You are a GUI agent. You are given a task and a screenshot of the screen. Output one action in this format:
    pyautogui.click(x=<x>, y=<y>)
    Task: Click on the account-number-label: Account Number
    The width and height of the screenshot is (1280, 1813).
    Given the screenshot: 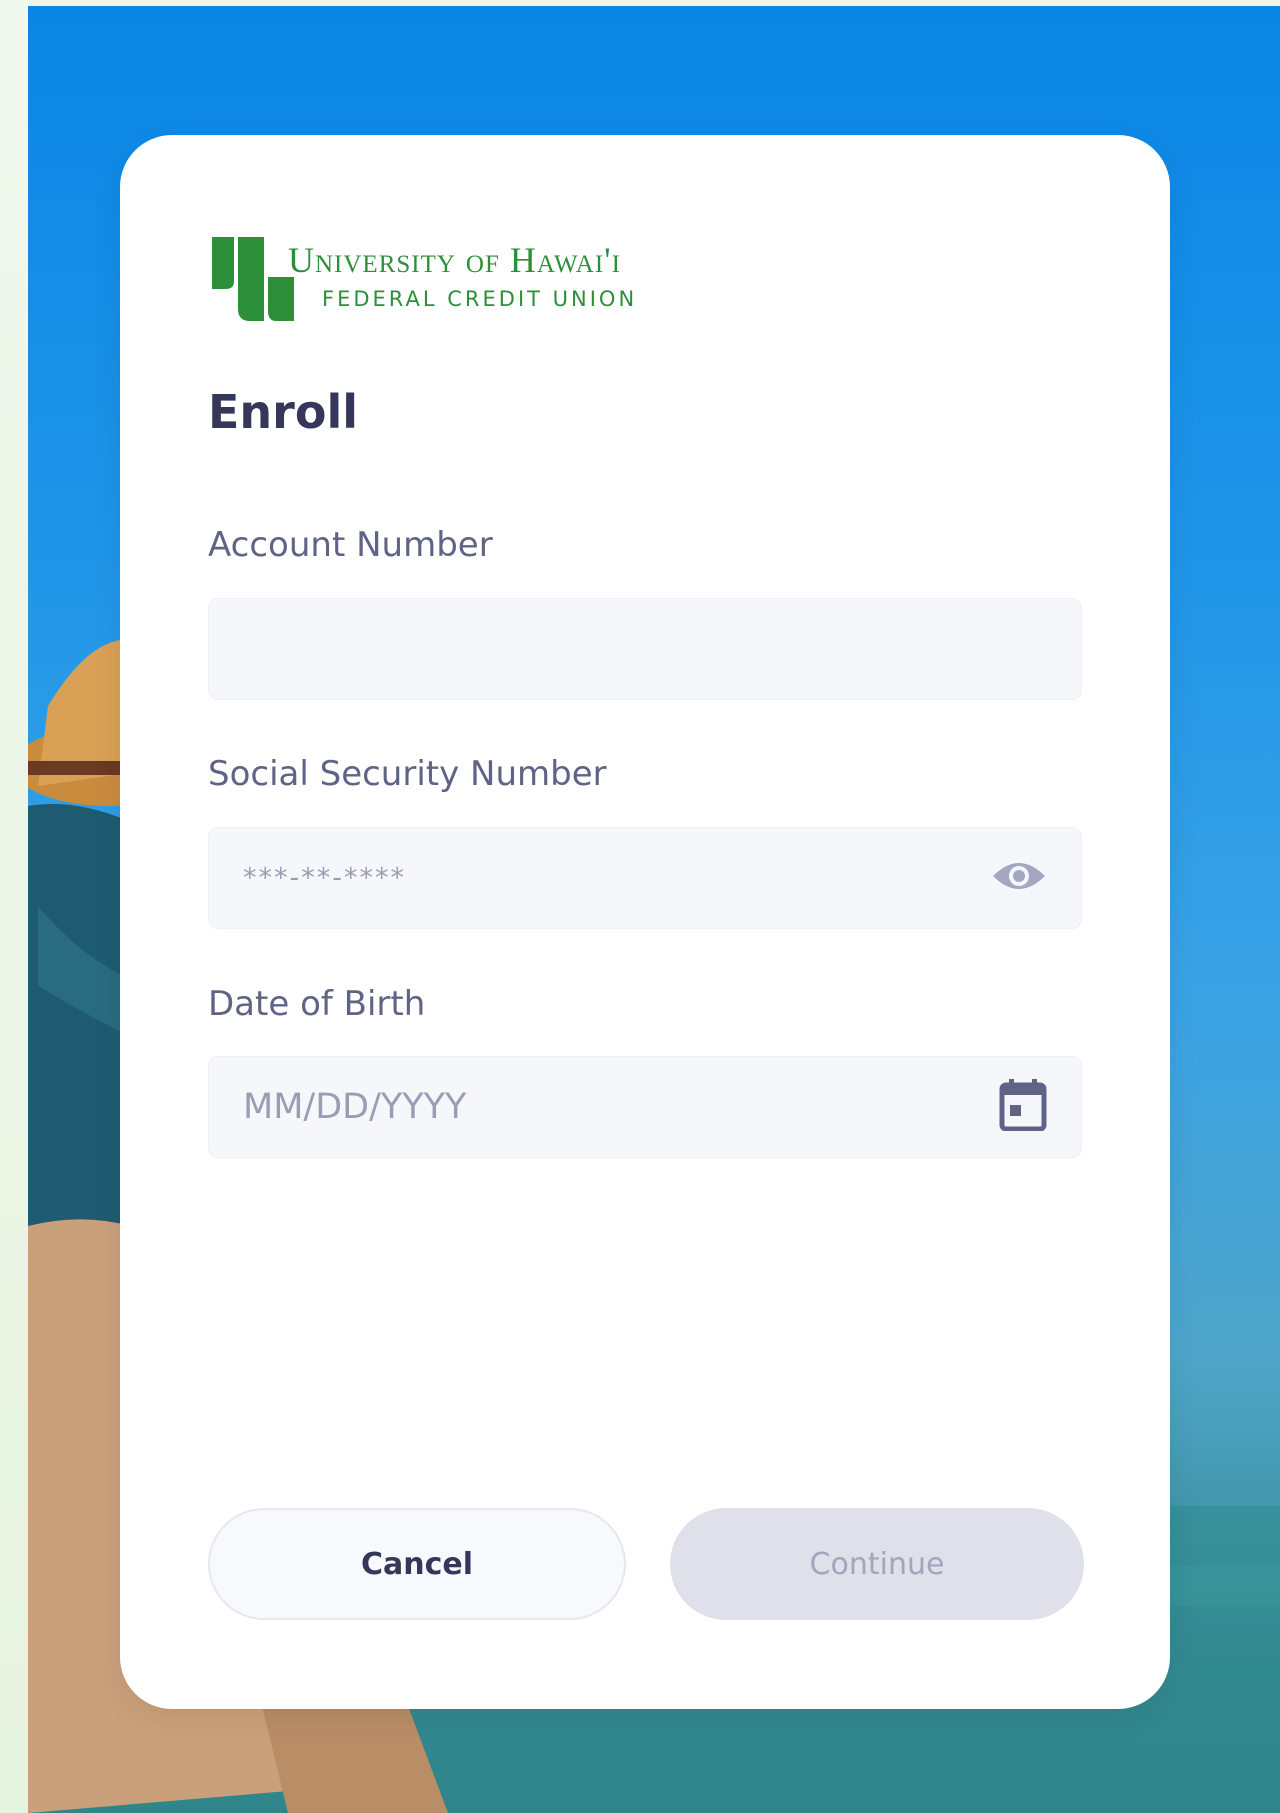 What is the action you would take?
    pyautogui.click(x=350, y=545)
    